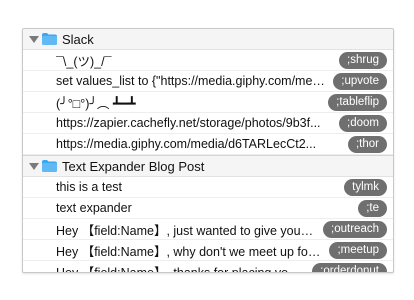  Describe the element at coordinates (363, 123) in the screenshot. I see `abbreviation-badge: ;doom` at that location.